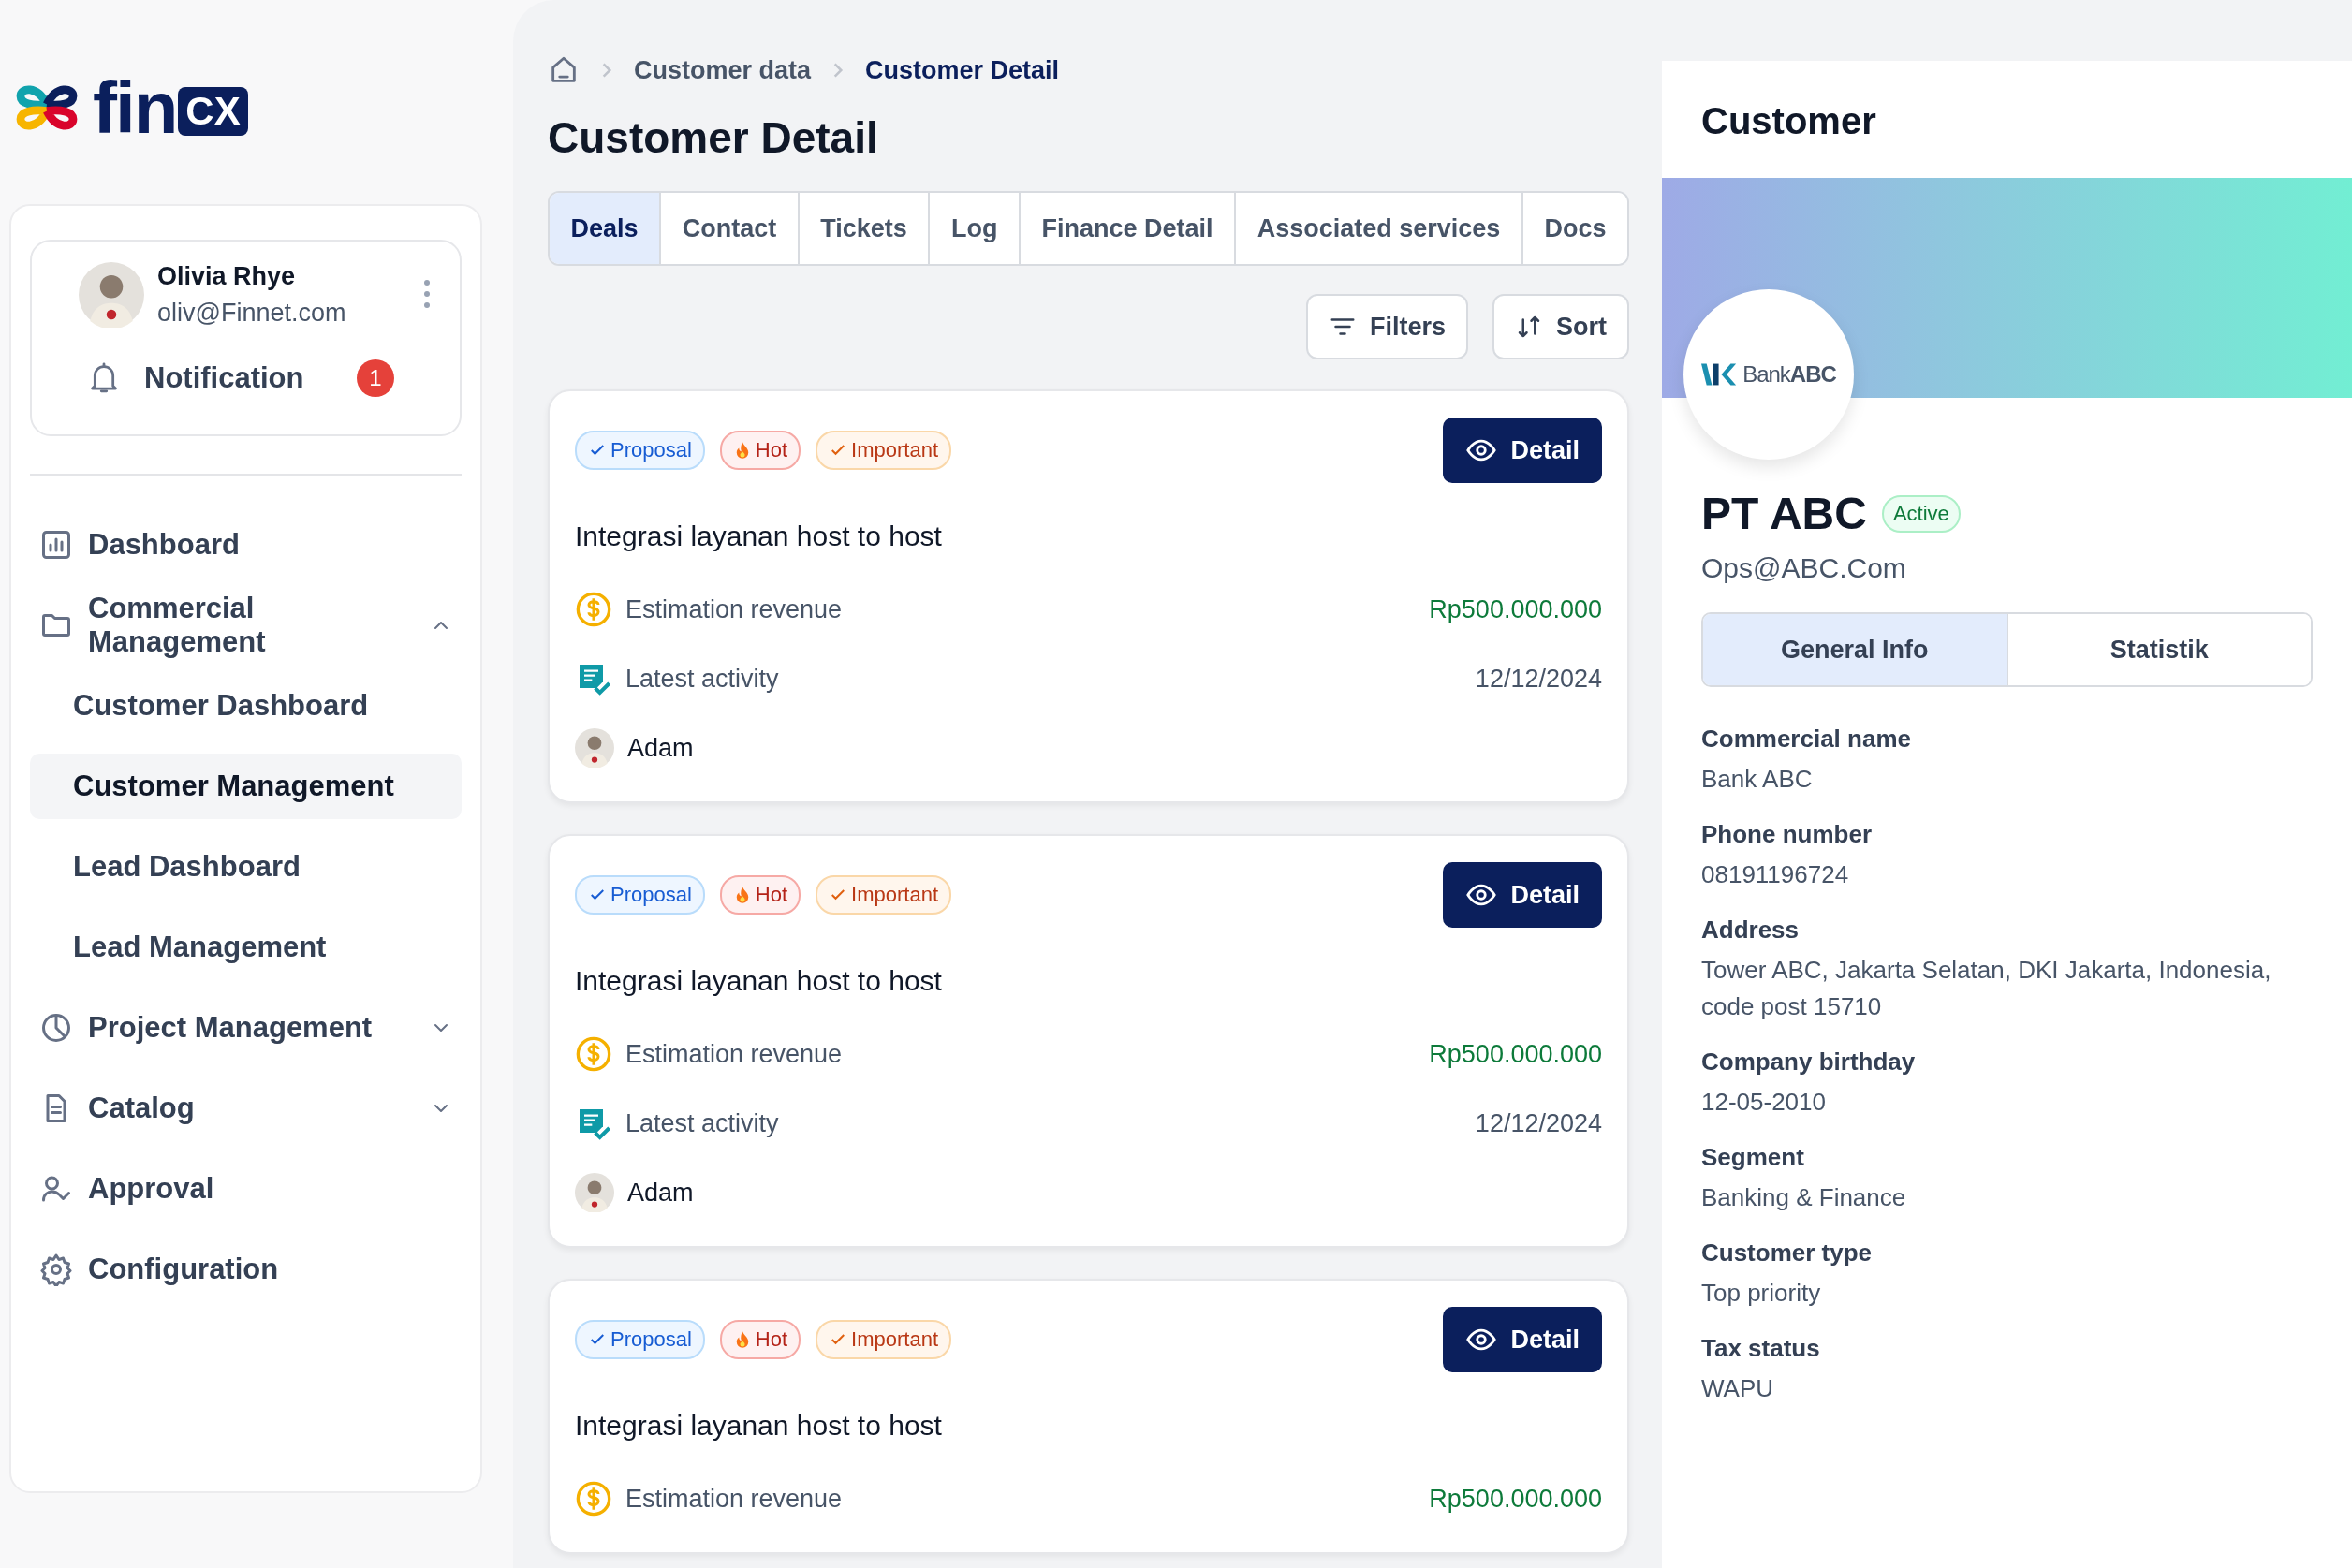 Image resolution: width=2352 pixels, height=1568 pixels. I want to click on bank-name: BankABC, so click(1789, 374).